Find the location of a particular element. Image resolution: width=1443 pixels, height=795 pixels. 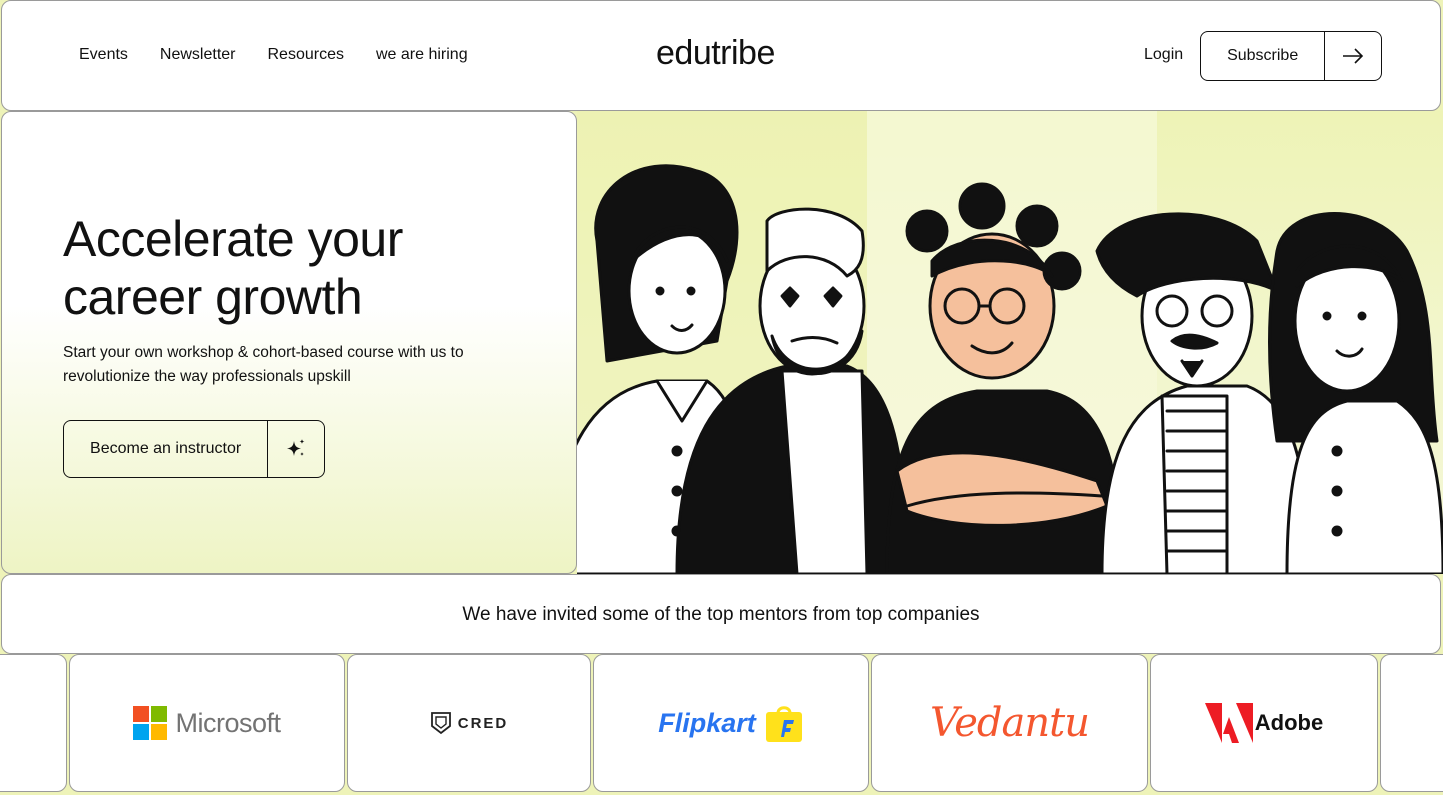

logo-card-partial-right is located at coordinates (1411, 723).